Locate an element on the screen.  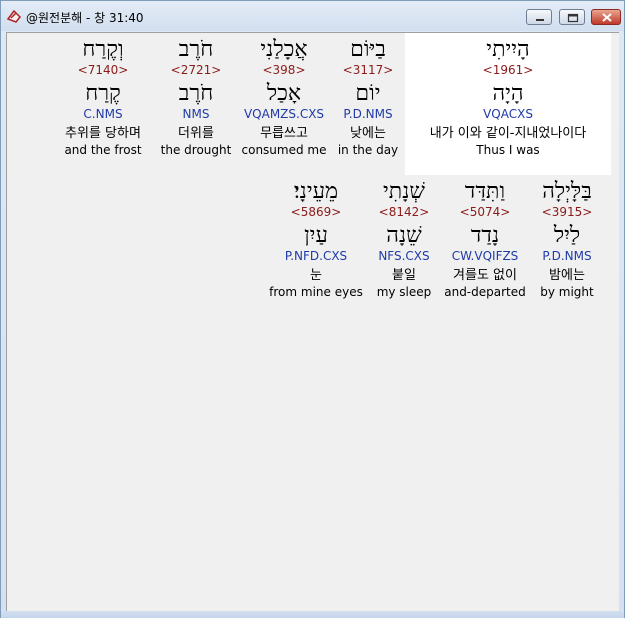
hebrew-word: וַתִּדַּד is located at coordinates (485, 191).